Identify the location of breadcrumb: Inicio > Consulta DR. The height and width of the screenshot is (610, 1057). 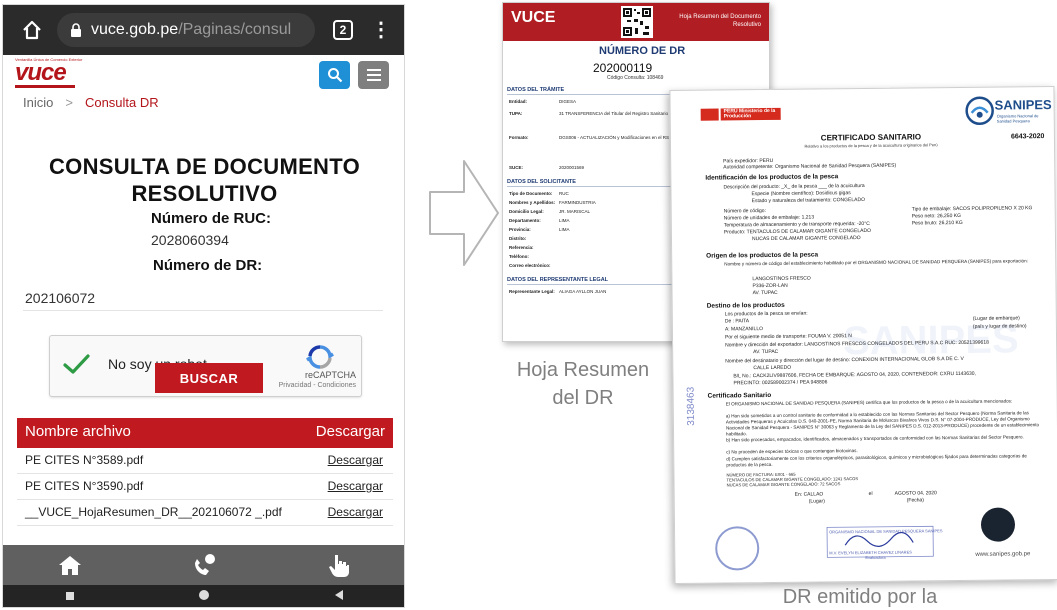
(91, 102).